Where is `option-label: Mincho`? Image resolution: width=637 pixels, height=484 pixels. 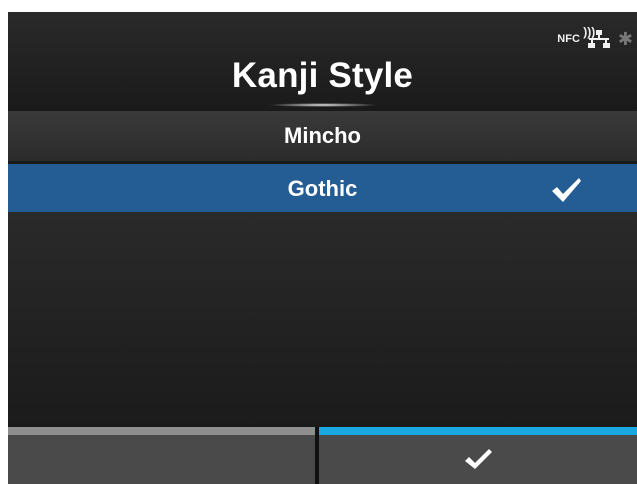
option-label: Mincho is located at coordinates (322, 135).